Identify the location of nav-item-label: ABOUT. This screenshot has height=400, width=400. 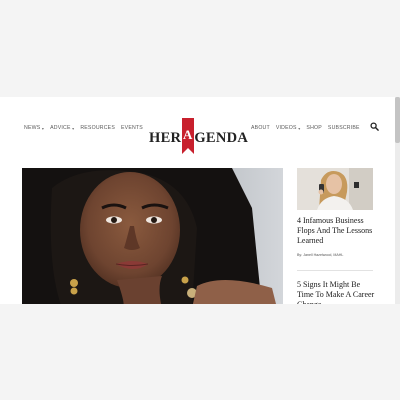
(260, 128).